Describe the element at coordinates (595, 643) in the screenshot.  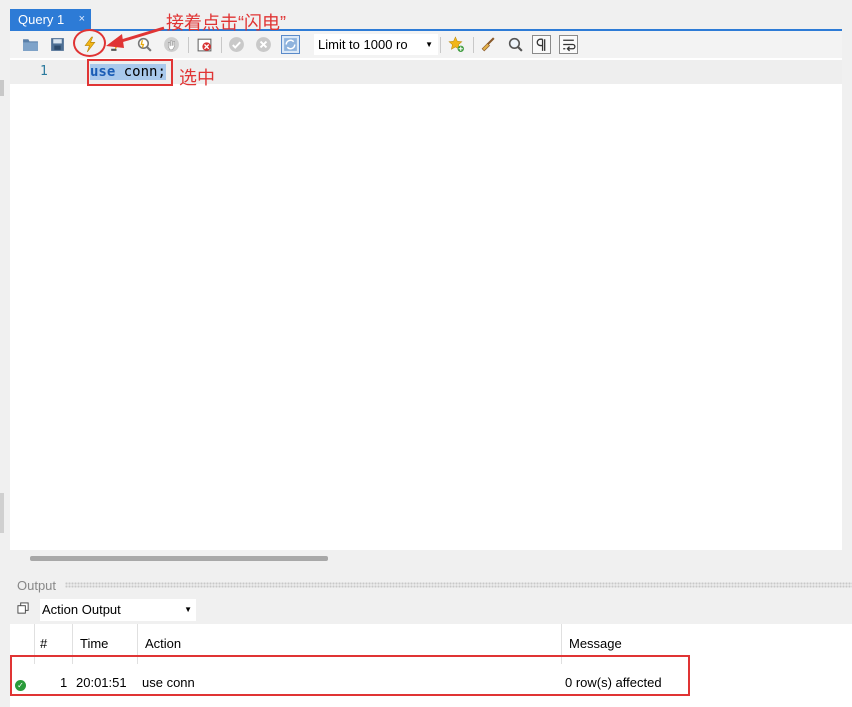
I see `column-header-message: Message` at that location.